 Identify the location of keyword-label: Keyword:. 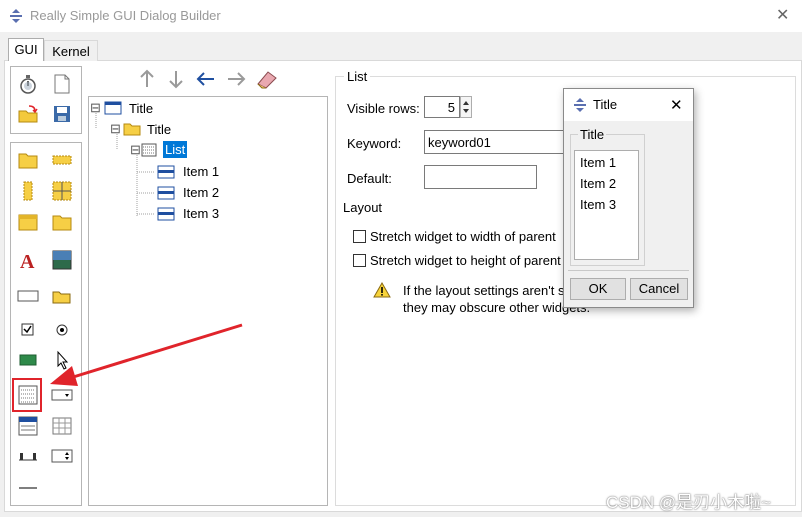
(374, 143).